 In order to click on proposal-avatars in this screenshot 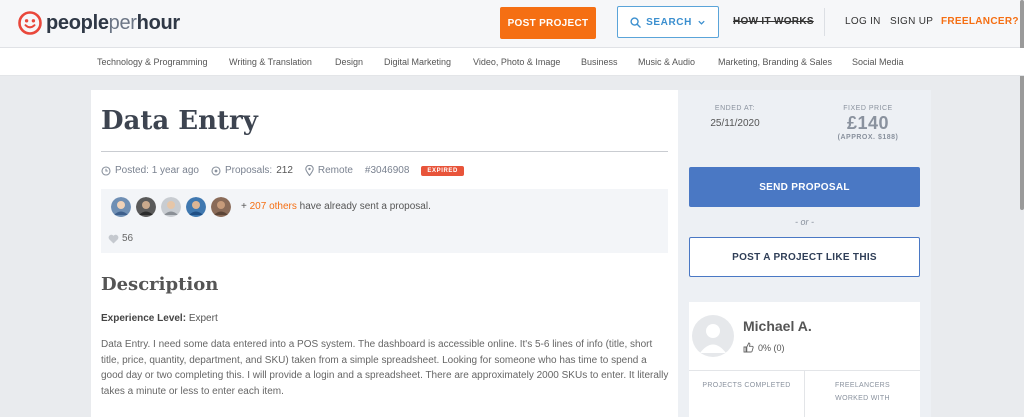, I will do `click(171, 207)`.